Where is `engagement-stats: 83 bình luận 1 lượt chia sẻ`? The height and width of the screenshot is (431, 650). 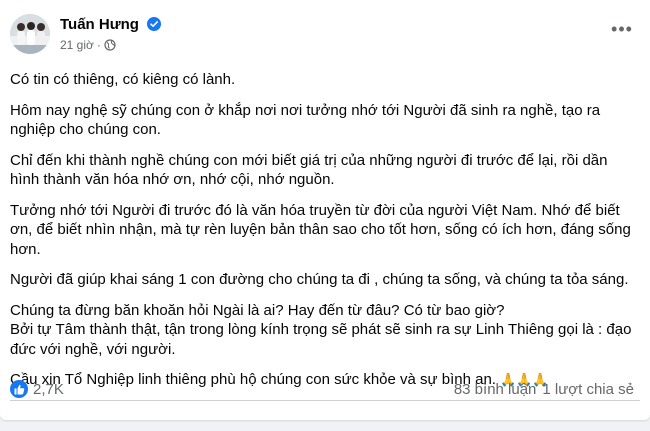 engagement-stats: 83 bình luận 1 lượt chia sẻ is located at coordinates (544, 389).